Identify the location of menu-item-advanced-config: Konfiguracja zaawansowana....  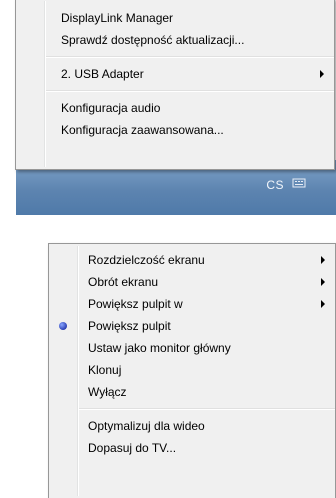
(175, 130).